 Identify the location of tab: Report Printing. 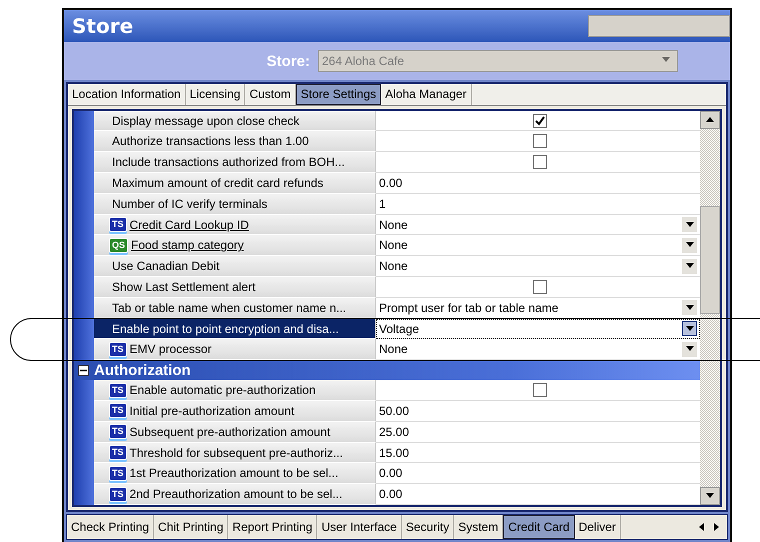
(273, 527).